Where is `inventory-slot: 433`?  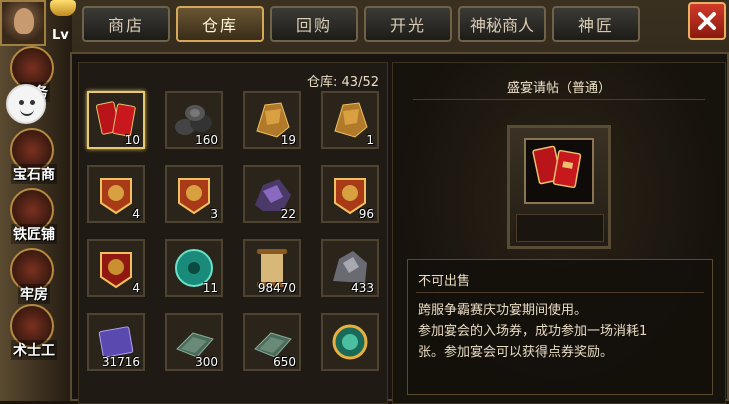 inventory-slot: 433 is located at coordinates (350, 268).